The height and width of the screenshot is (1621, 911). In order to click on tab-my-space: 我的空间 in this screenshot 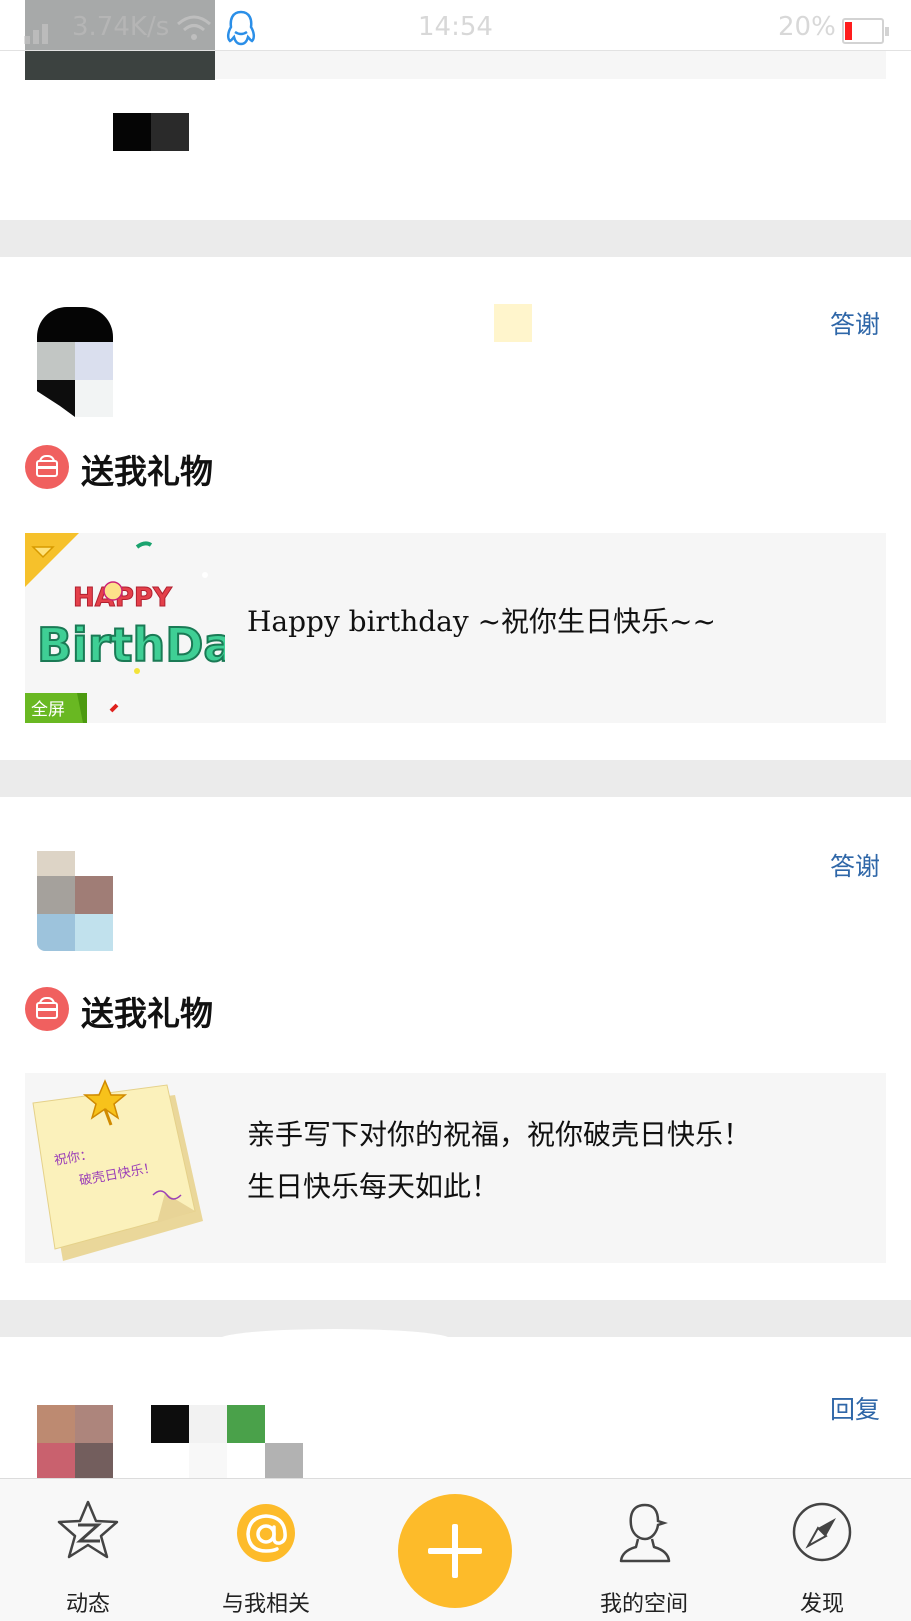, I will do `click(644, 1550)`.